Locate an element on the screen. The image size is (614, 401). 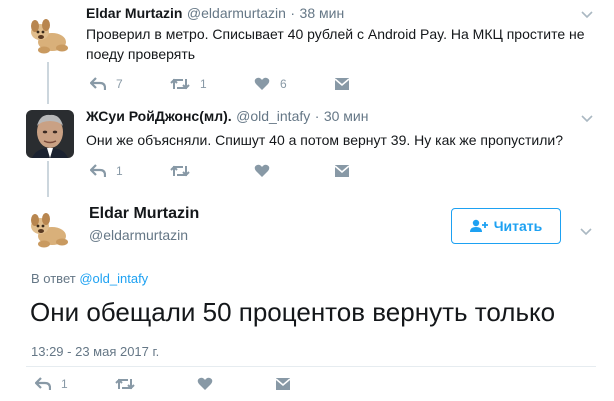
tweet1-header: Eldar Murtazin @eldarmurtazin · 38 мин is located at coordinates (215, 14).